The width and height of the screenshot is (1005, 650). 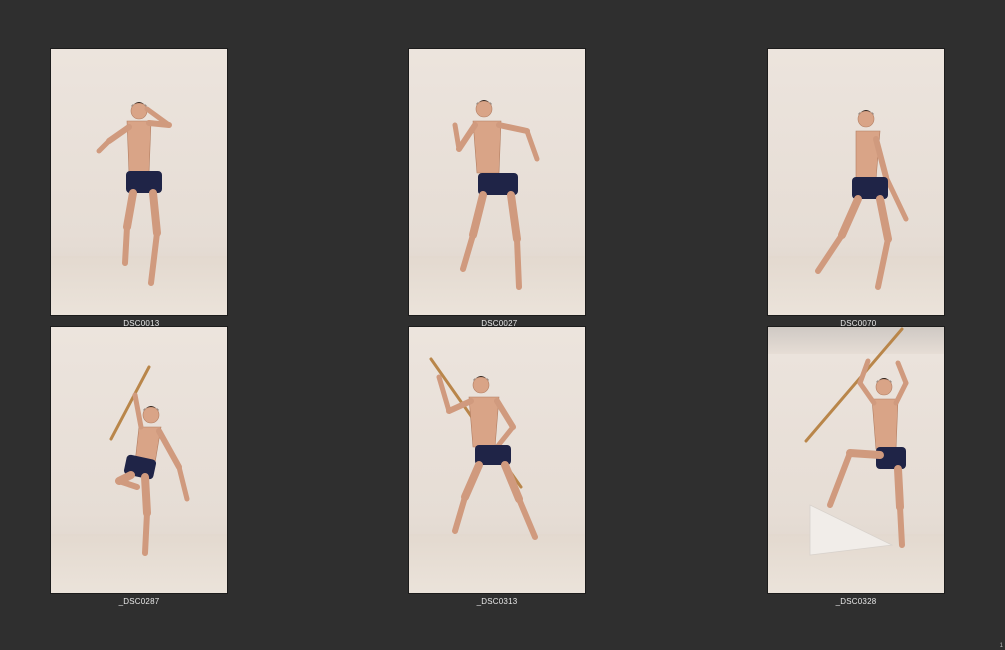 What do you see at coordinates (148, 460) in the screenshot?
I see `figure-pose-spear-one-leg` at bounding box center [148, 460].